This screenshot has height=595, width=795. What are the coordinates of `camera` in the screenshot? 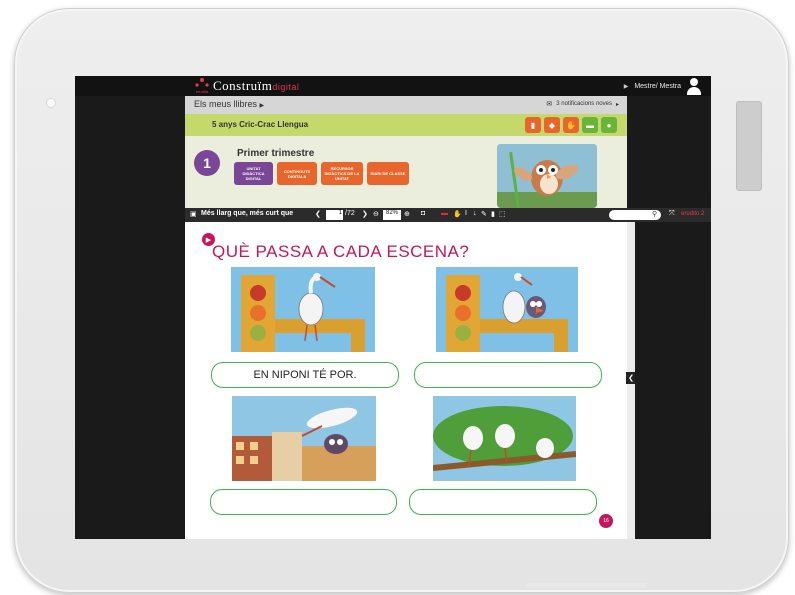 It's located at (51, 103).